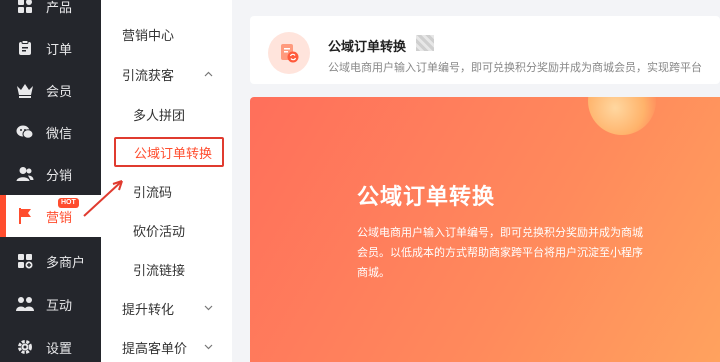 This screenshot has height=362, width=720. I want to click on users-icon, so click(25, 174).